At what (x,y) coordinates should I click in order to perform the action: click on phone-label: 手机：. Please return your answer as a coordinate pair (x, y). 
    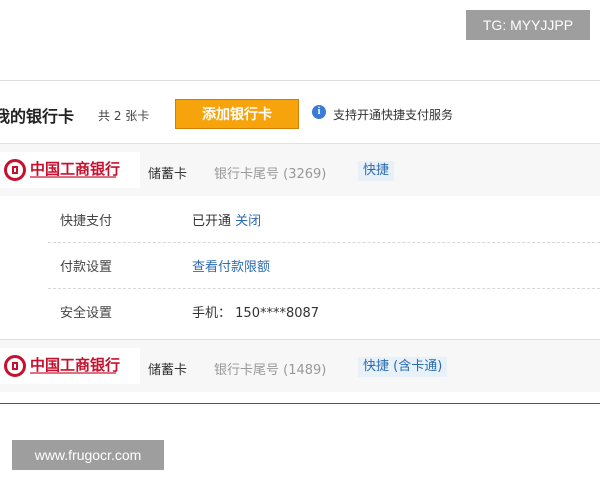
    Looking at the image, I should click on (212, 313).